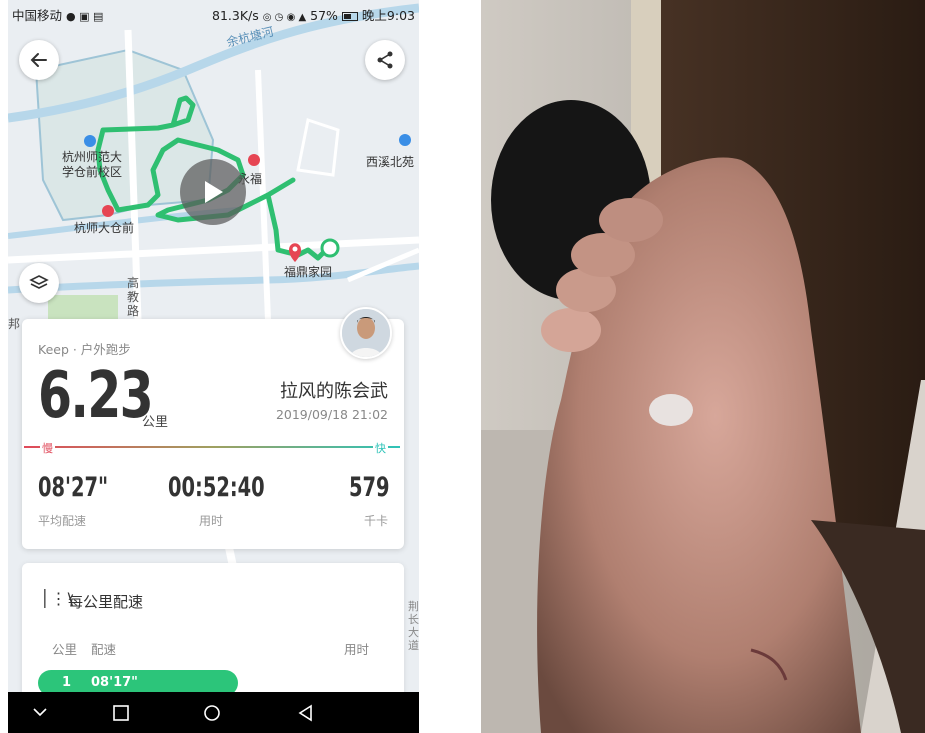 This screenshot has height=733, width=925. I want to click on back-button, so click(39, 60).